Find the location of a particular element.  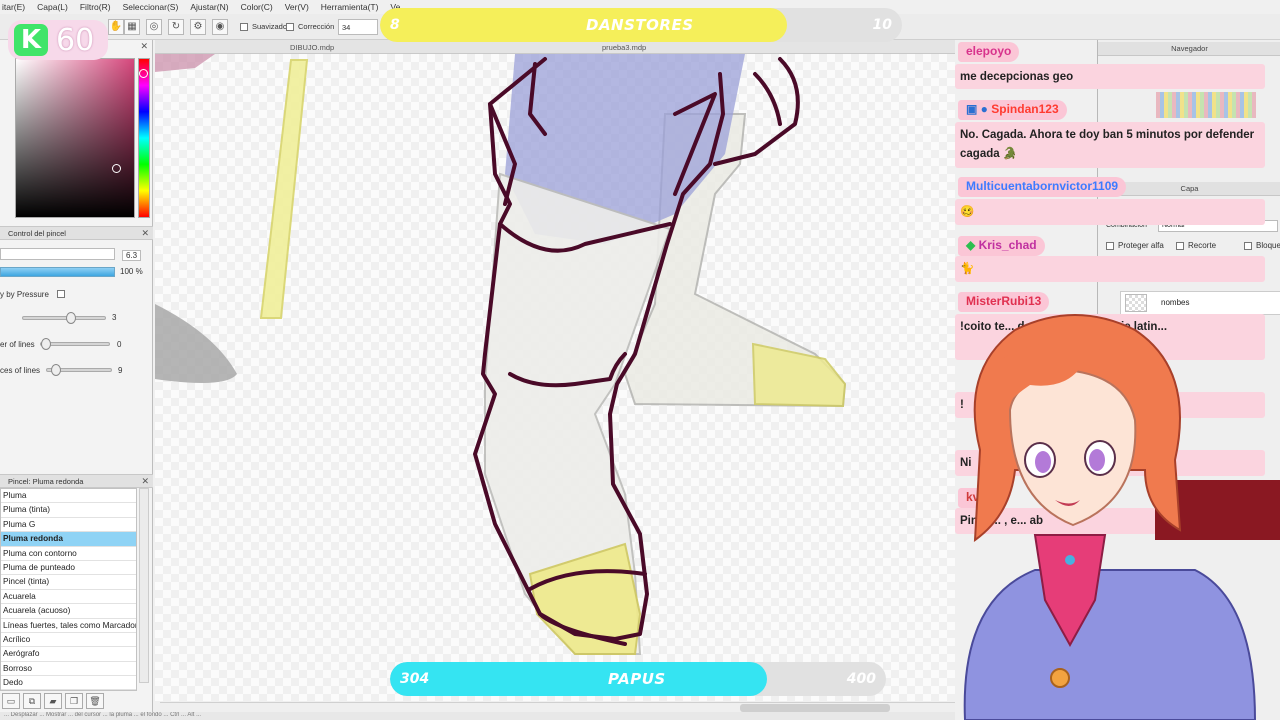

chat-username: ◆ Kris_chad is located at coordinates (1001, 246).